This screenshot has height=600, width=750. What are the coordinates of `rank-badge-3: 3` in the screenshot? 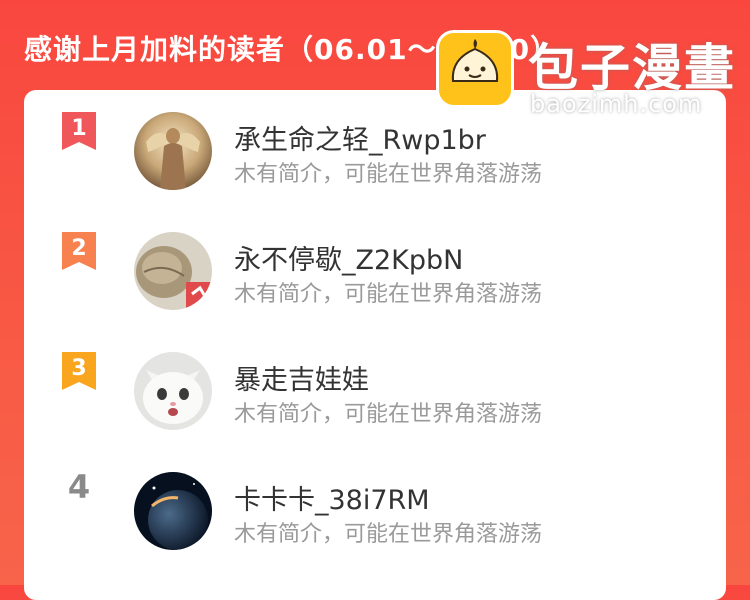 It's located at (79, 371).